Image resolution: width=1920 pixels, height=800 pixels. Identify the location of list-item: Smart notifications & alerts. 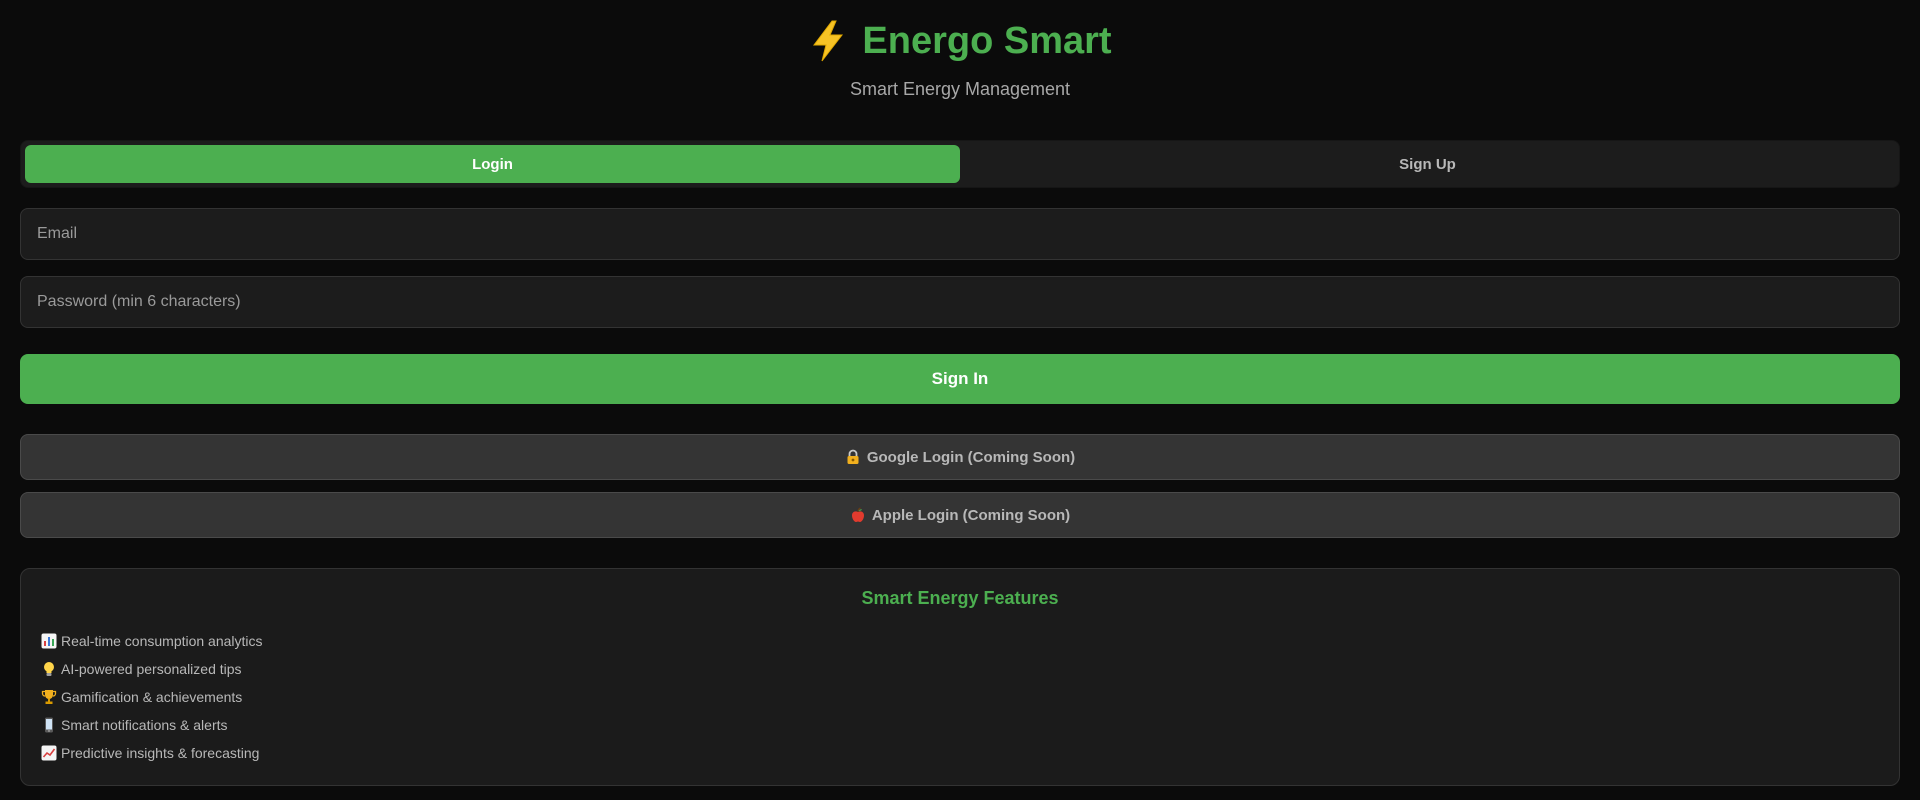
(960, 725).